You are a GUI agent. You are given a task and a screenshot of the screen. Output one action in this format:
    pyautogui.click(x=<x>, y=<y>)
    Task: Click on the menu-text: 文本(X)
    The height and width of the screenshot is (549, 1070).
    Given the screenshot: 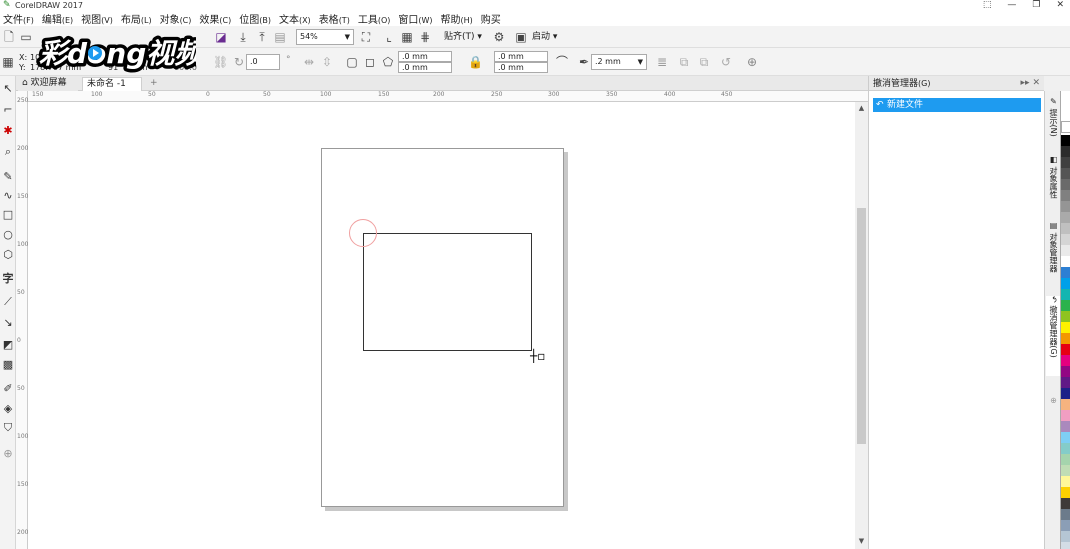 What is the action you would take?
    pyautogui.click(x=299, y=18)
    